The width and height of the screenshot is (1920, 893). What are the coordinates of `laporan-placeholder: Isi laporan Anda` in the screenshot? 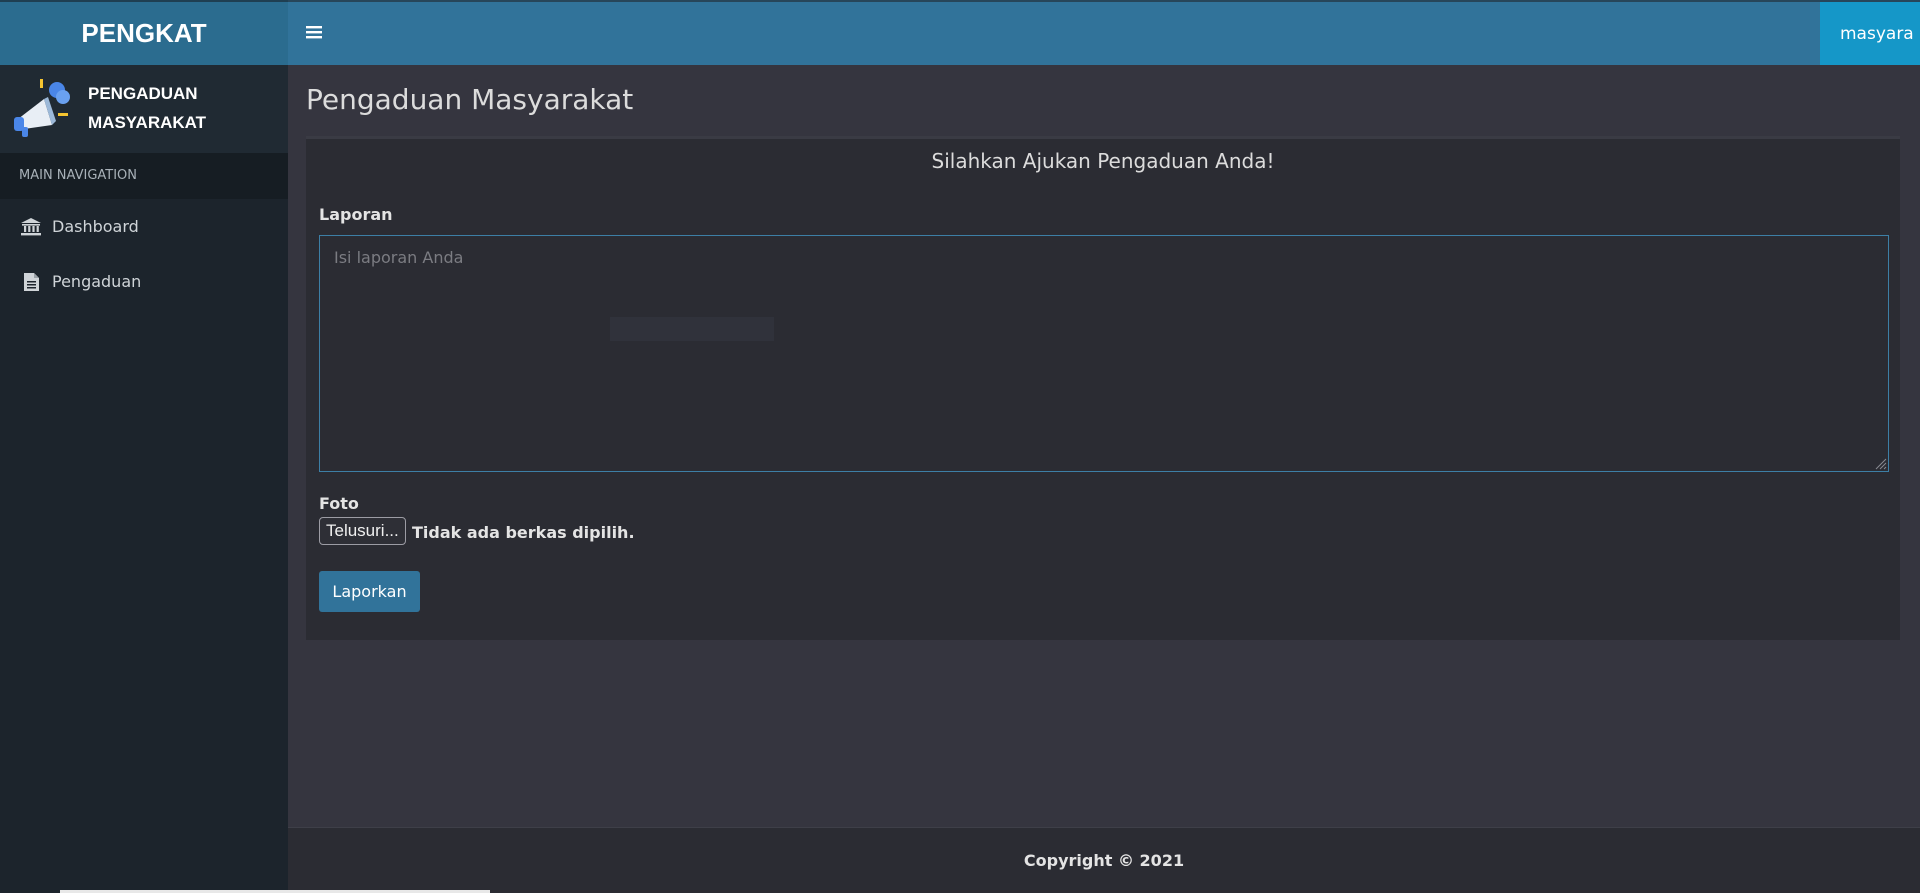 It's located at (399, 257).